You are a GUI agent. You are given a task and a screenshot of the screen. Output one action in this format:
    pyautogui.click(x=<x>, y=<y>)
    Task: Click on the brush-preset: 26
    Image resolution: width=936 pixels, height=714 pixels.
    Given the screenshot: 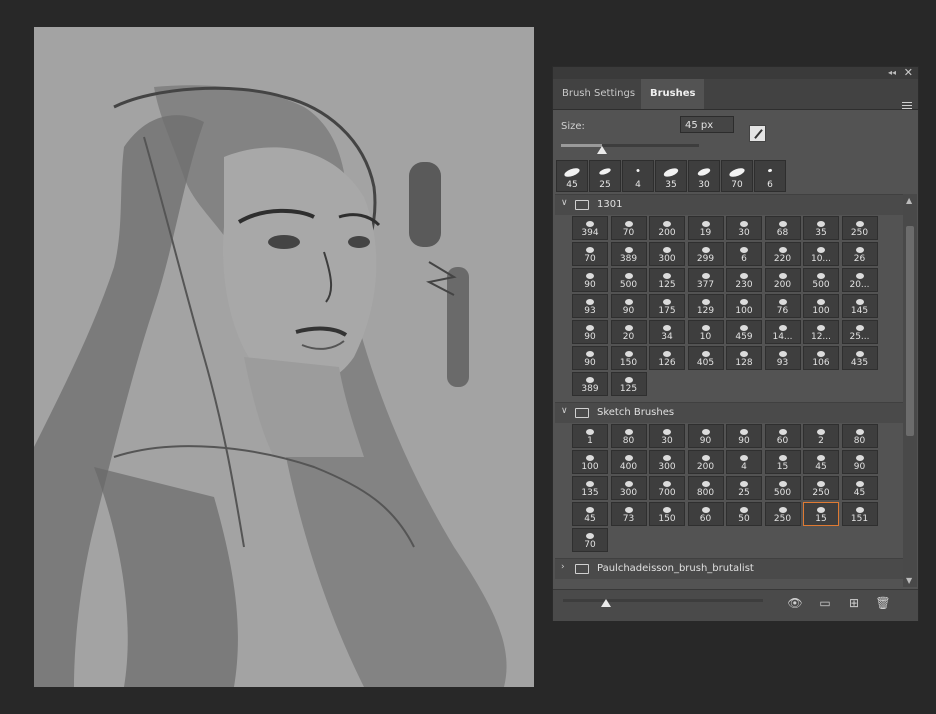 What is the action you would take?
    pyautogui.click(x=859, y=254)
    